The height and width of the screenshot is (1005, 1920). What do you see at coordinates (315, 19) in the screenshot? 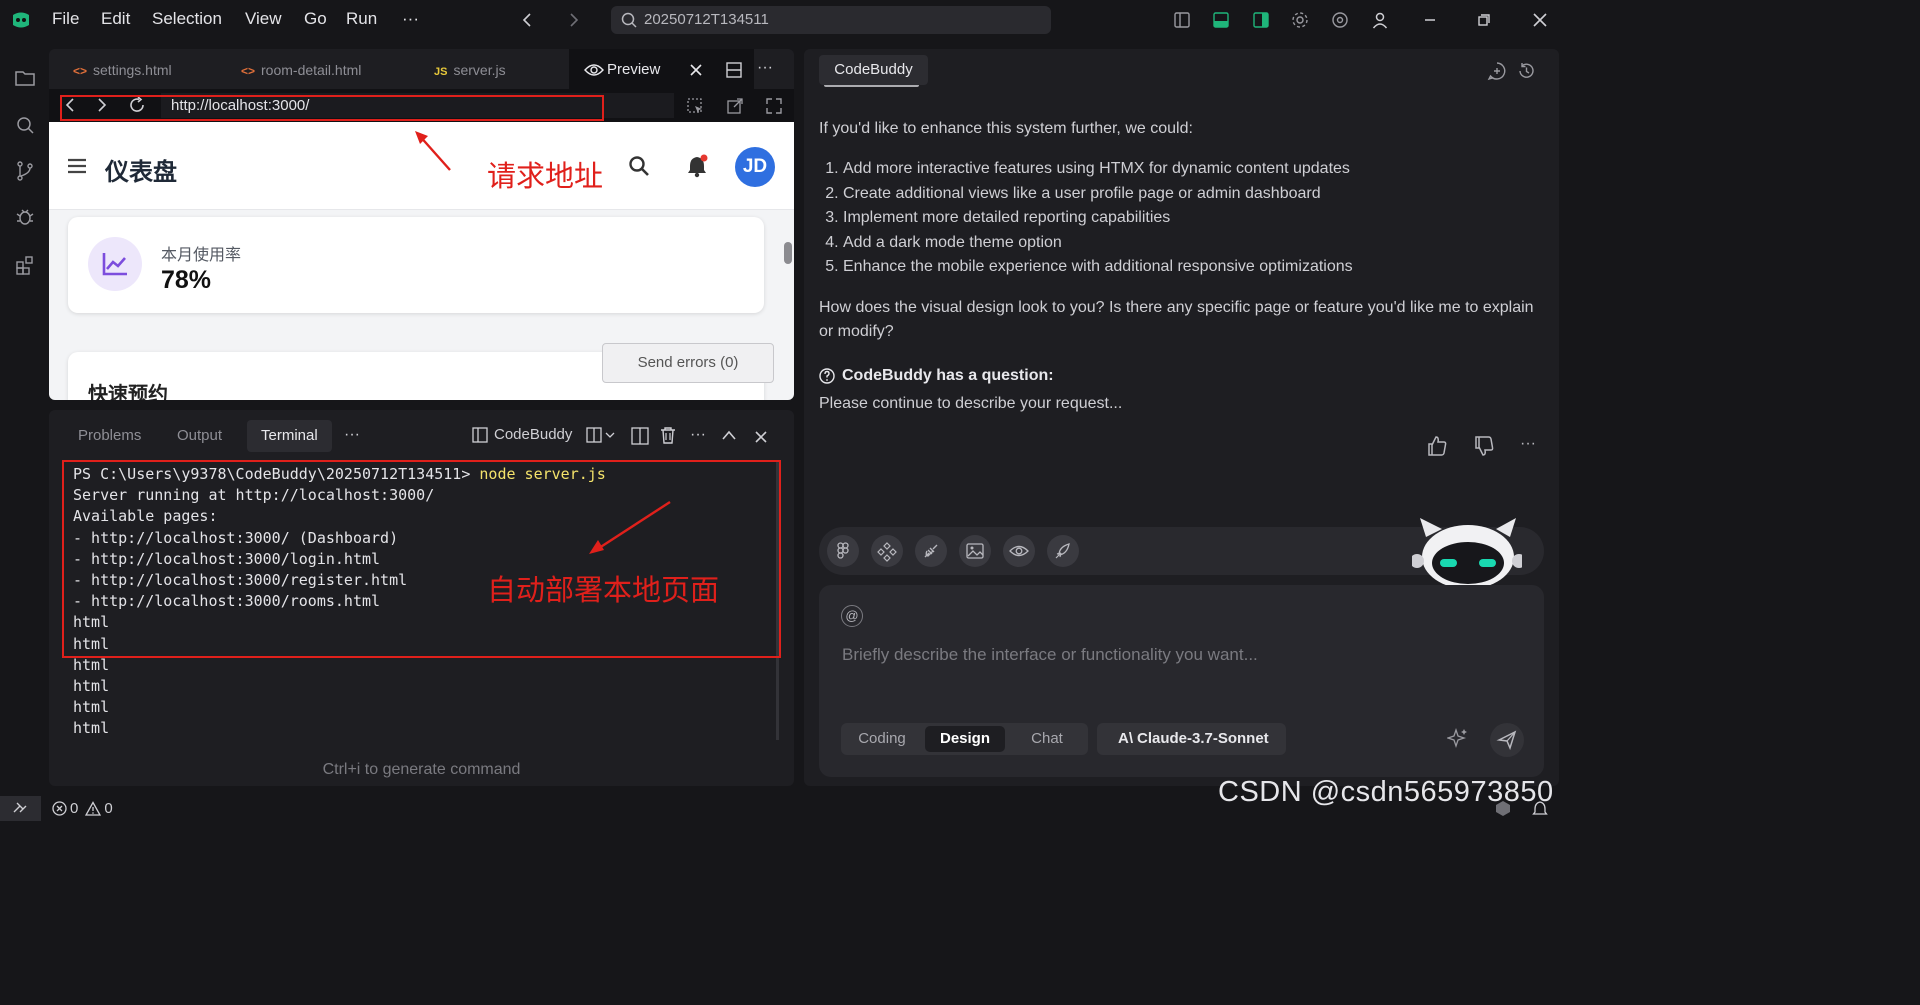
I see `menu-go: Go` at bounding box center [315, 19].